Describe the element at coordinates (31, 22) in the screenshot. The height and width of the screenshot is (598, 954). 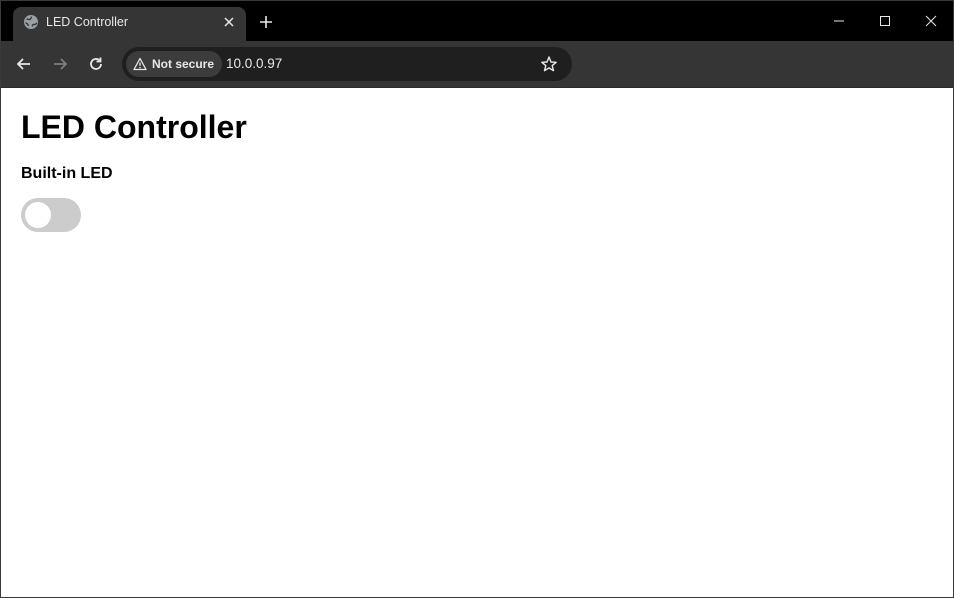
I see `globe-icon` at that location.